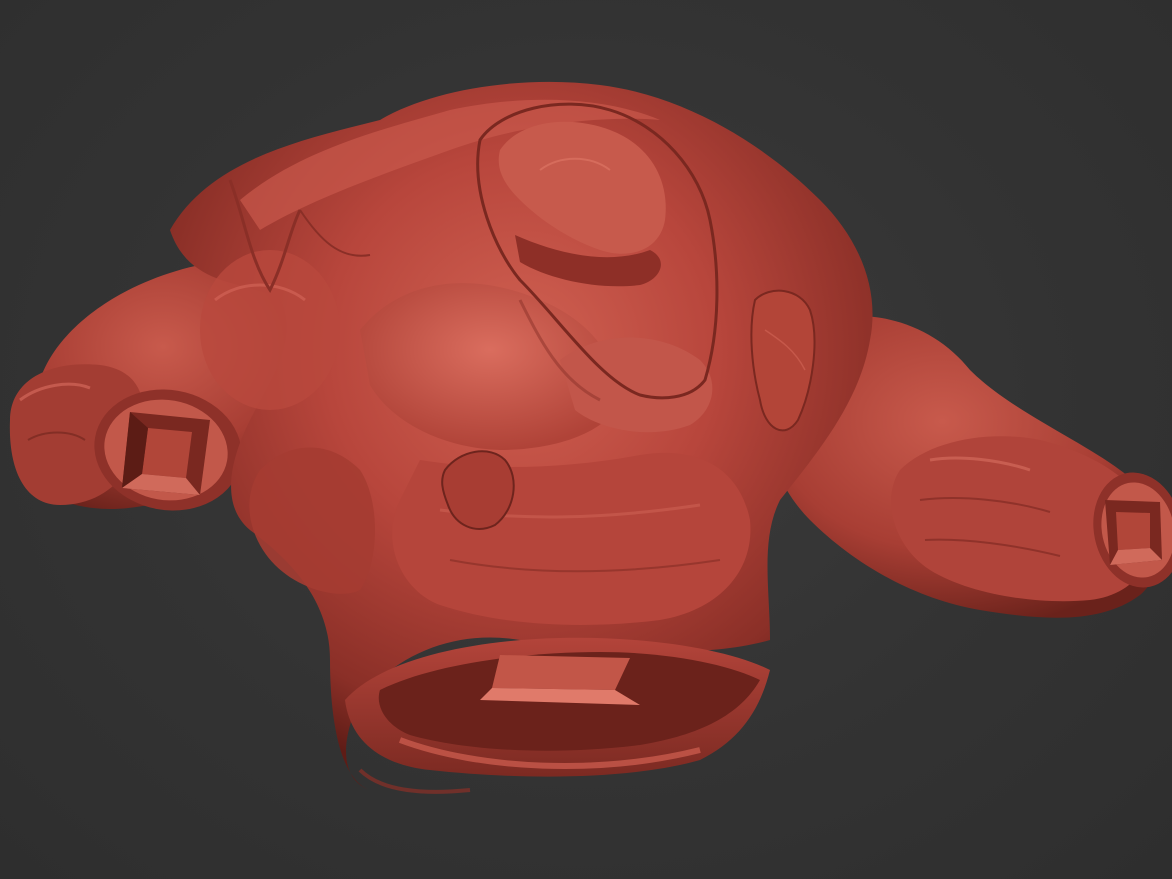 This screenshot has width=1172, height=879. I want to click on waist-opening, so click(557, 715).